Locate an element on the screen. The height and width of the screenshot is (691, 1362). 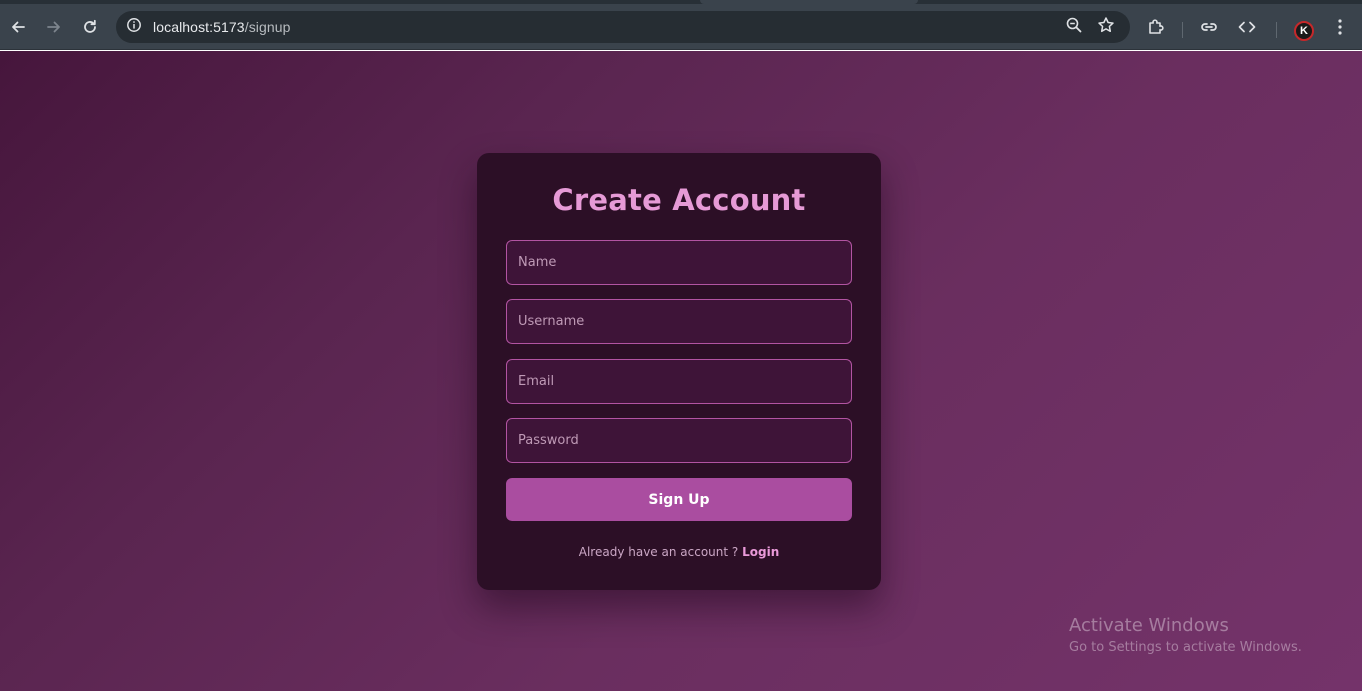
site-info-button is located at coordinates (134, 27).